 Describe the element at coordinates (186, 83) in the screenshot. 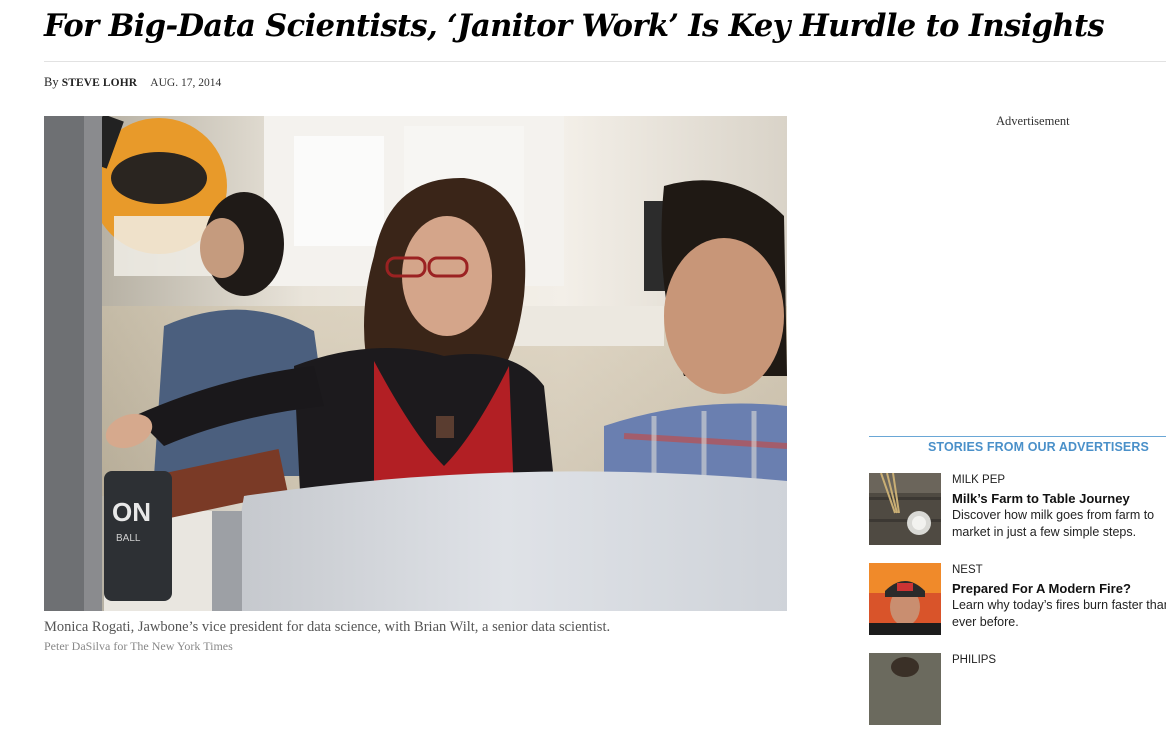

I see `publish-date: AUG. 17, 2014` at that location.